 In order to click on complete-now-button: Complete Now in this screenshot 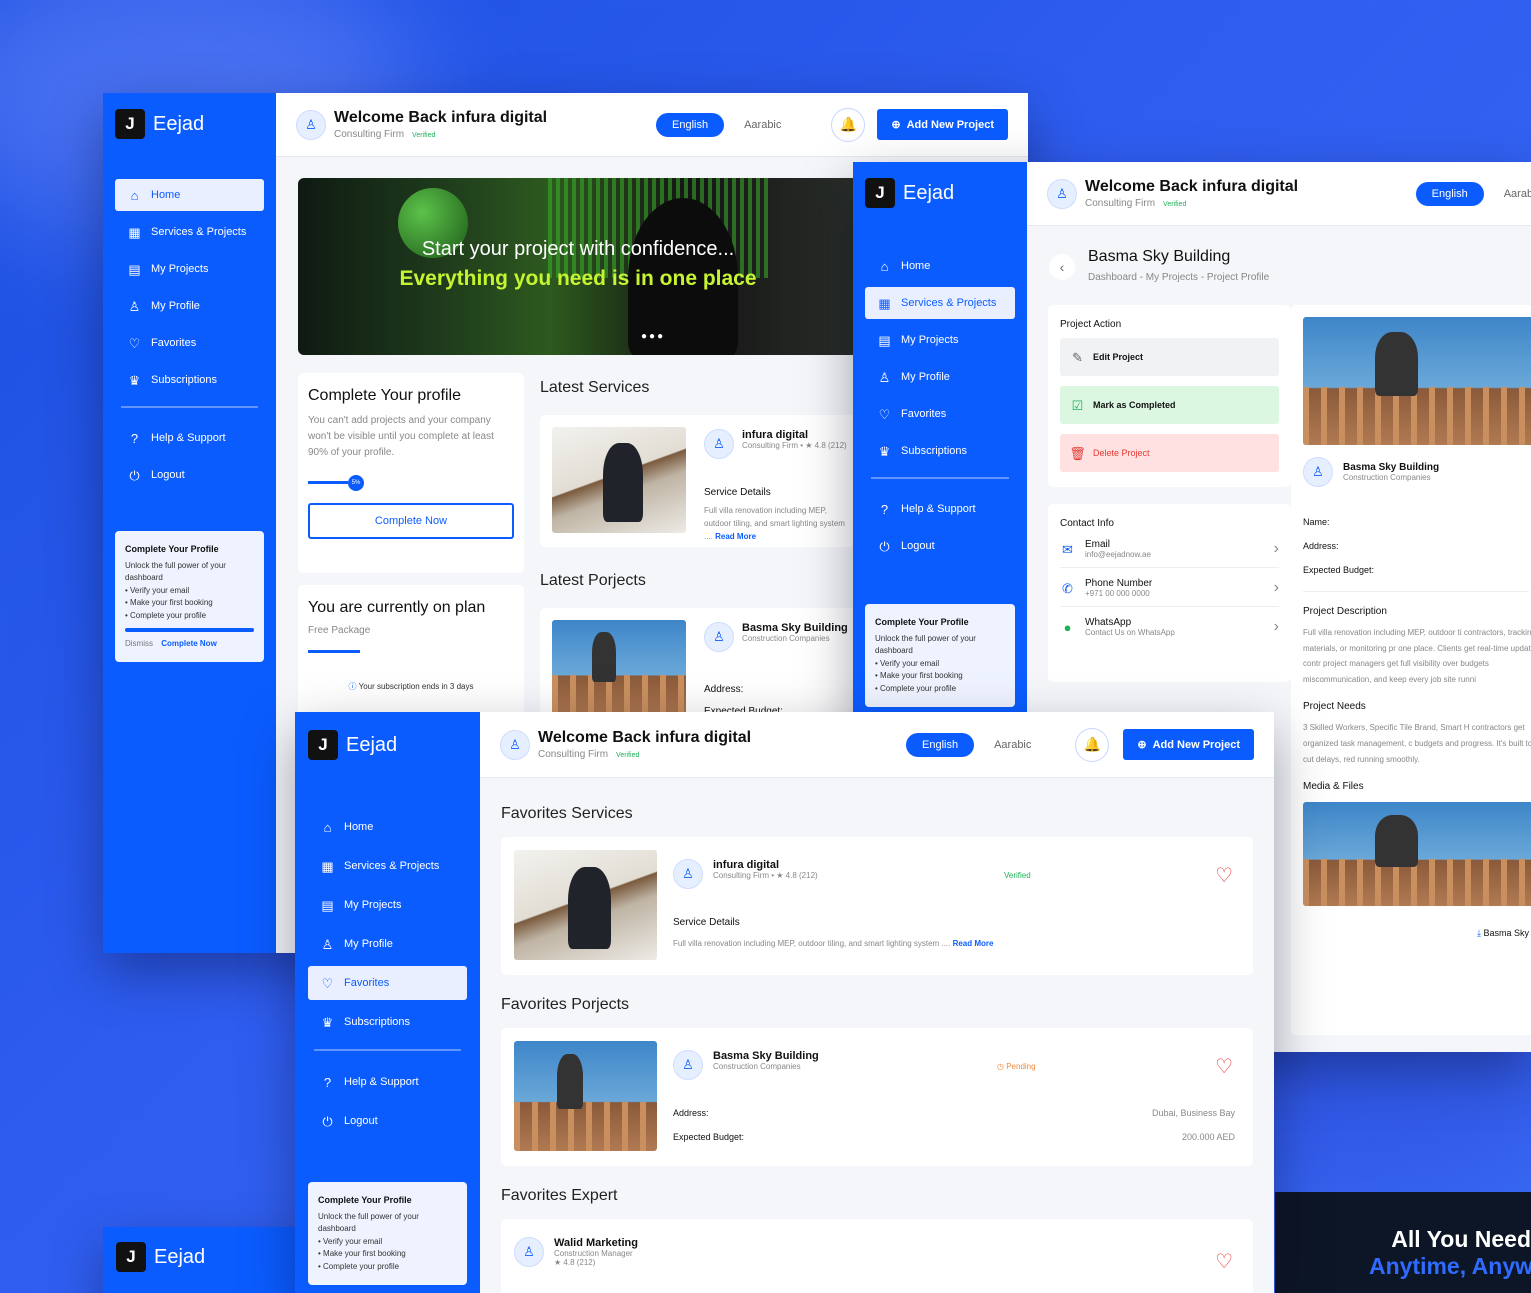, I will do `click(411, 521)`.